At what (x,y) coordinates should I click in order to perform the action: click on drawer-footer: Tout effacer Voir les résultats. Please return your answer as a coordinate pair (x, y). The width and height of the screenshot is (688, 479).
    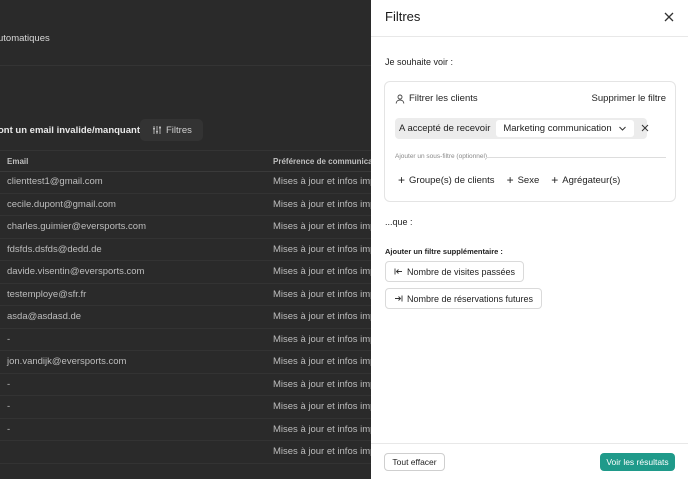
    Looking at the image, I should click on (529, 461).